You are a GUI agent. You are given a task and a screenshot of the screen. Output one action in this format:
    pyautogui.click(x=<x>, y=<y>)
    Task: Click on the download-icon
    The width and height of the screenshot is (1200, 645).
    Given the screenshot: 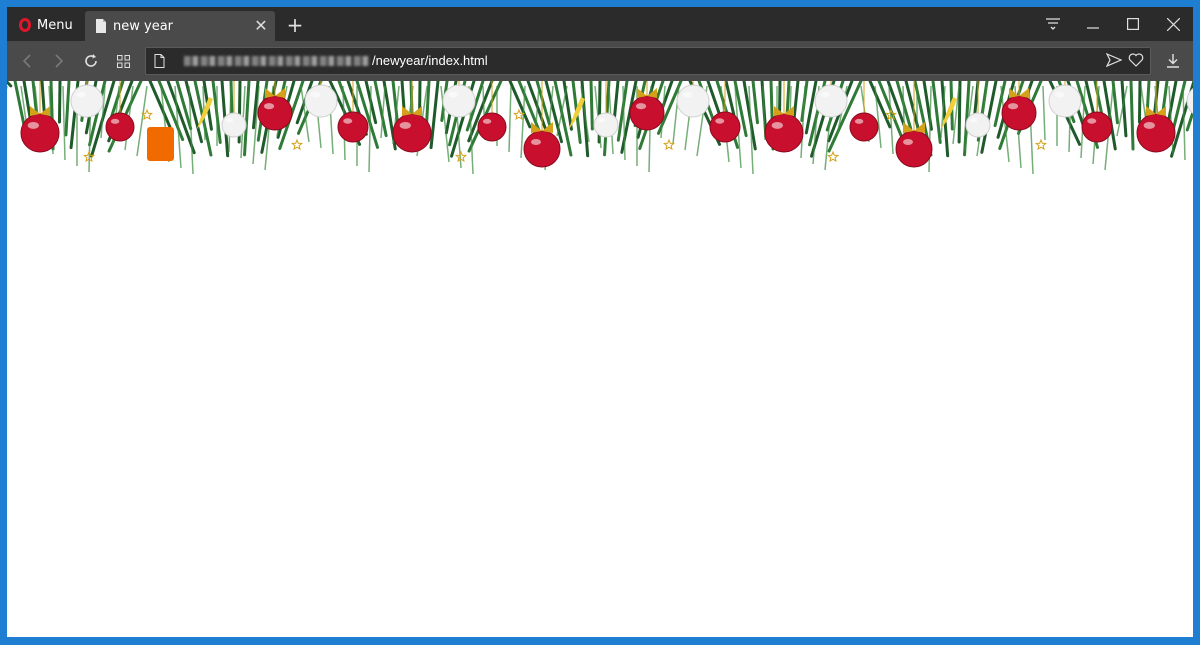 What is the action you would take?
    pyautogui.click(x=1173, y=61)
    